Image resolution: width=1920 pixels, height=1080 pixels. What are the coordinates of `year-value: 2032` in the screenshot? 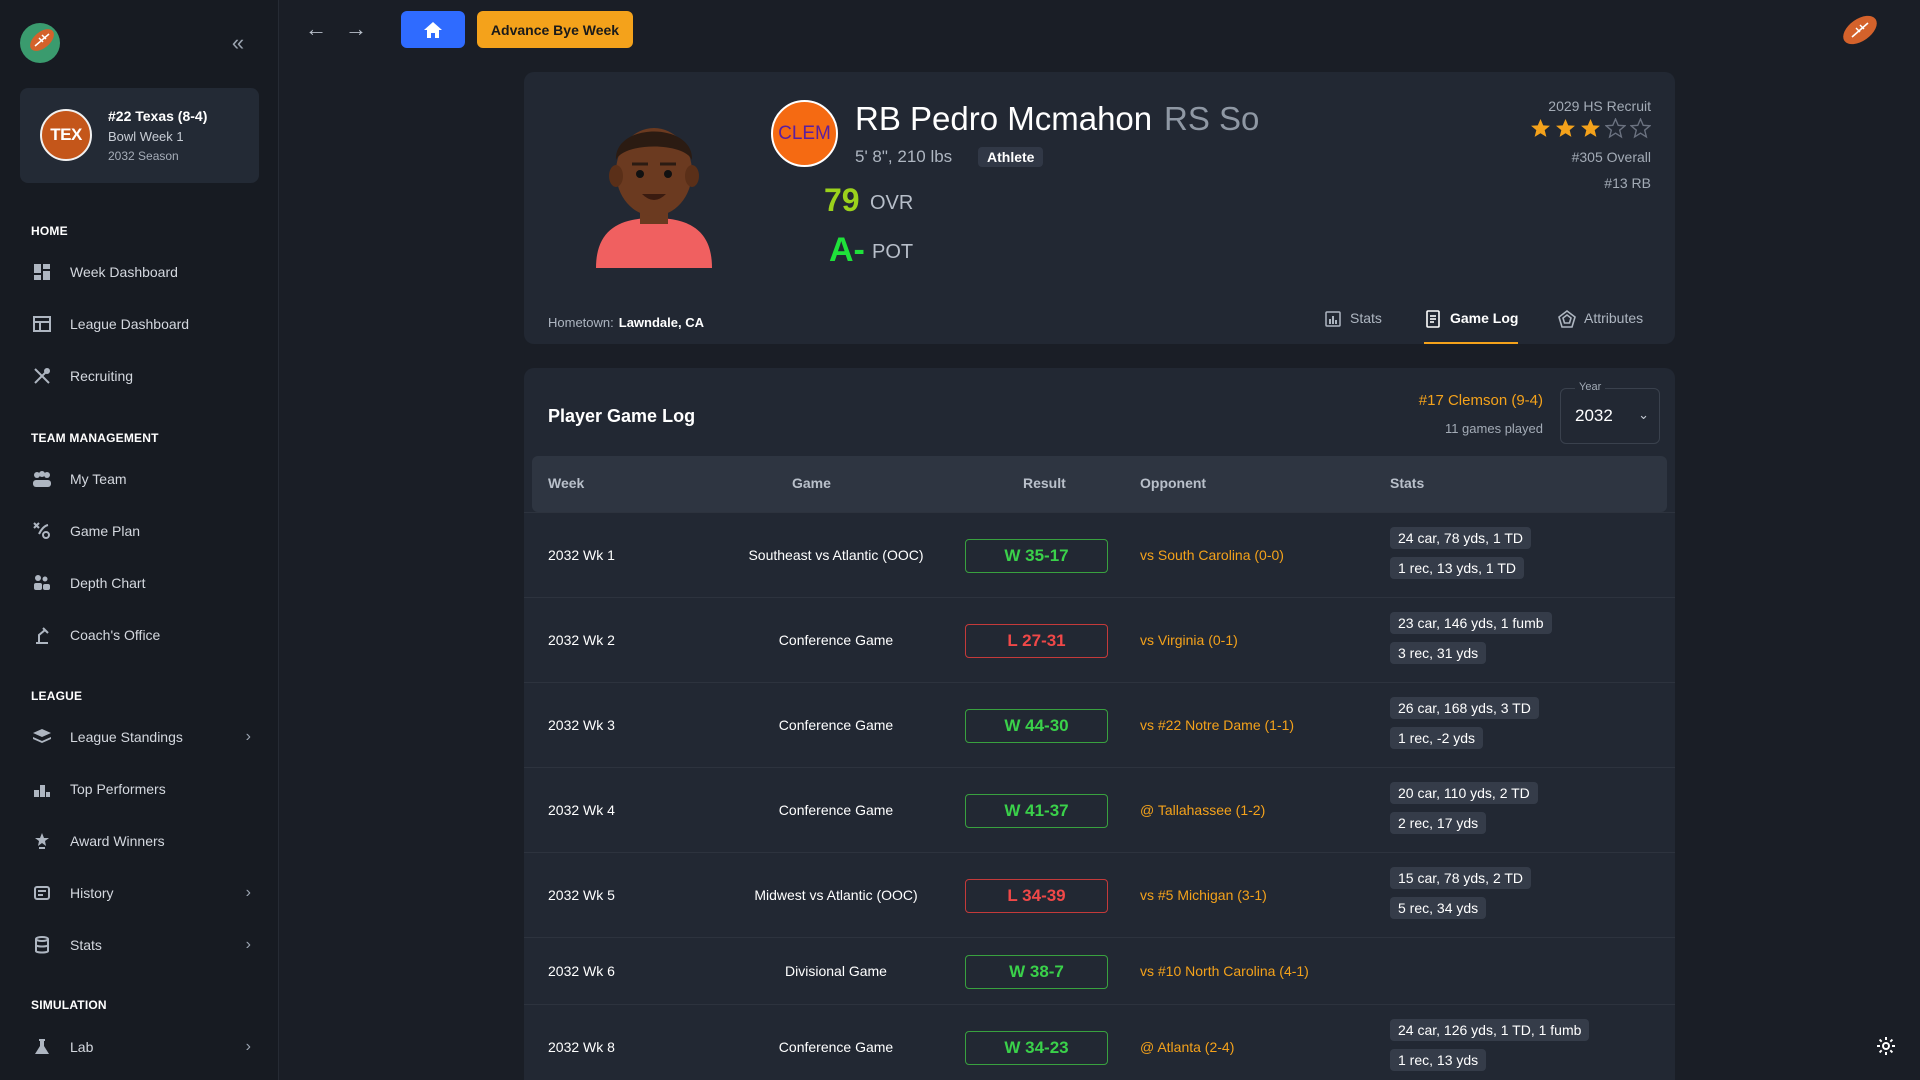 It's located at (1594, 415).